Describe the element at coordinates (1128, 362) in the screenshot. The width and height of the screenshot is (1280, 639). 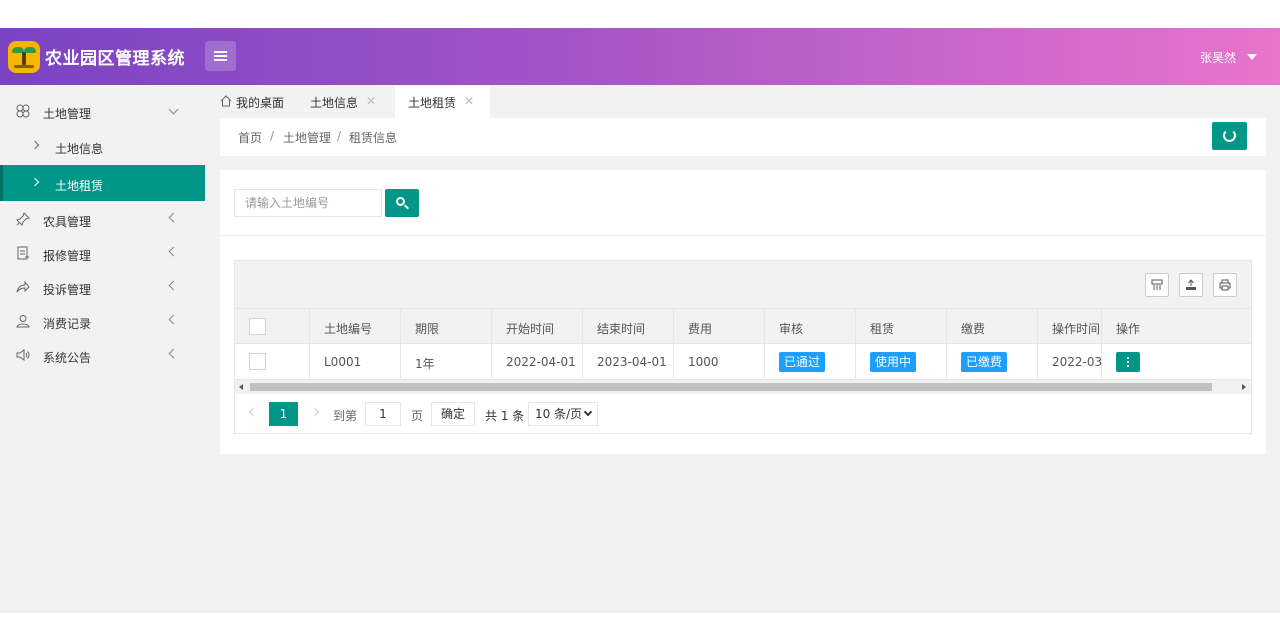
I see `more-actions-button` at that location.